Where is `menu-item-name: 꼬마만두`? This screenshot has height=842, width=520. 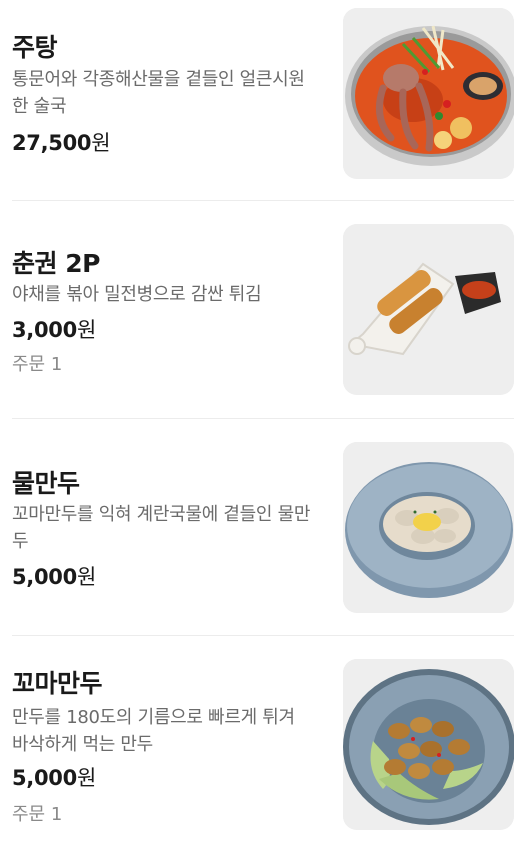 menu-item-name: 꼬마만두 is located at coordinates (57, 683).